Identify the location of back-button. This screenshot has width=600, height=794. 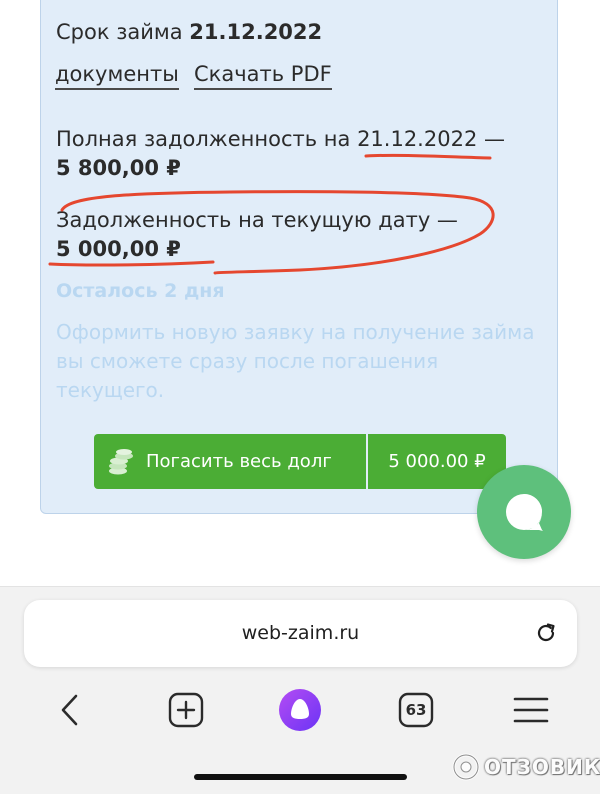
(70, 710).